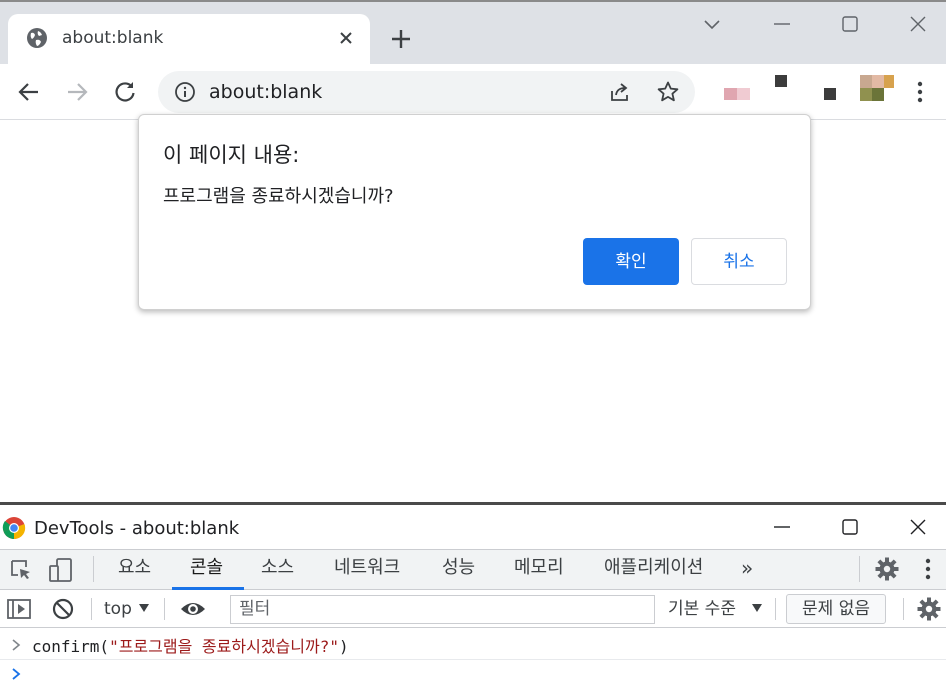 Image resolution: width=946 pixels, height=700 pixels. What do you see at coordinates (442, 609) in the screenshot?
I see `filter-input` at bounding box center [442, 609].